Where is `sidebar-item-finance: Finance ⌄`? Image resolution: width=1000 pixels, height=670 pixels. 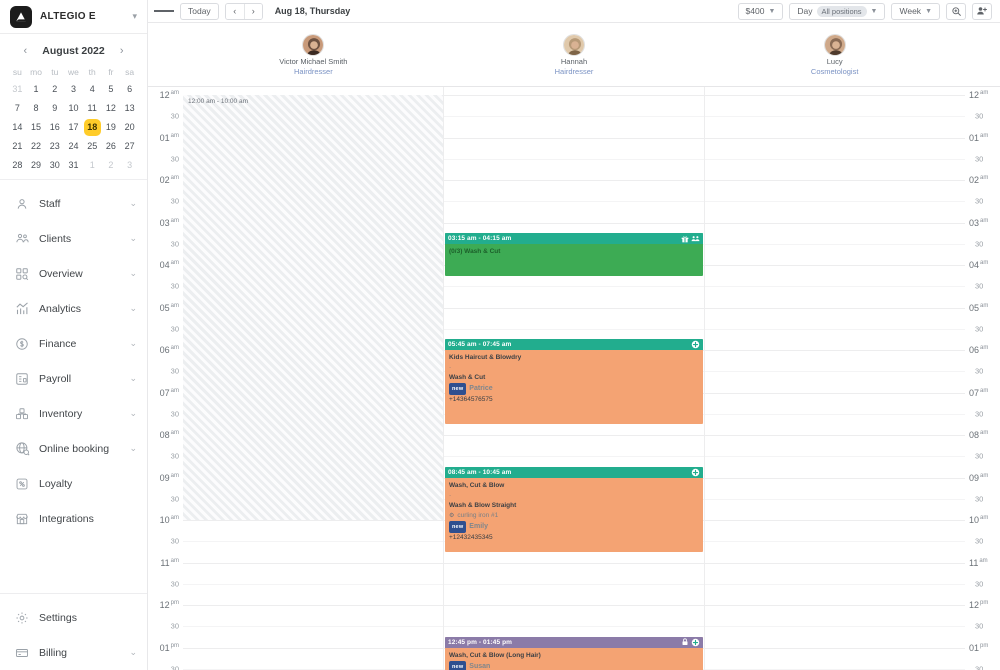 sidebar-item-finance: Finance ⌄ is located at coordinates (73, 343).